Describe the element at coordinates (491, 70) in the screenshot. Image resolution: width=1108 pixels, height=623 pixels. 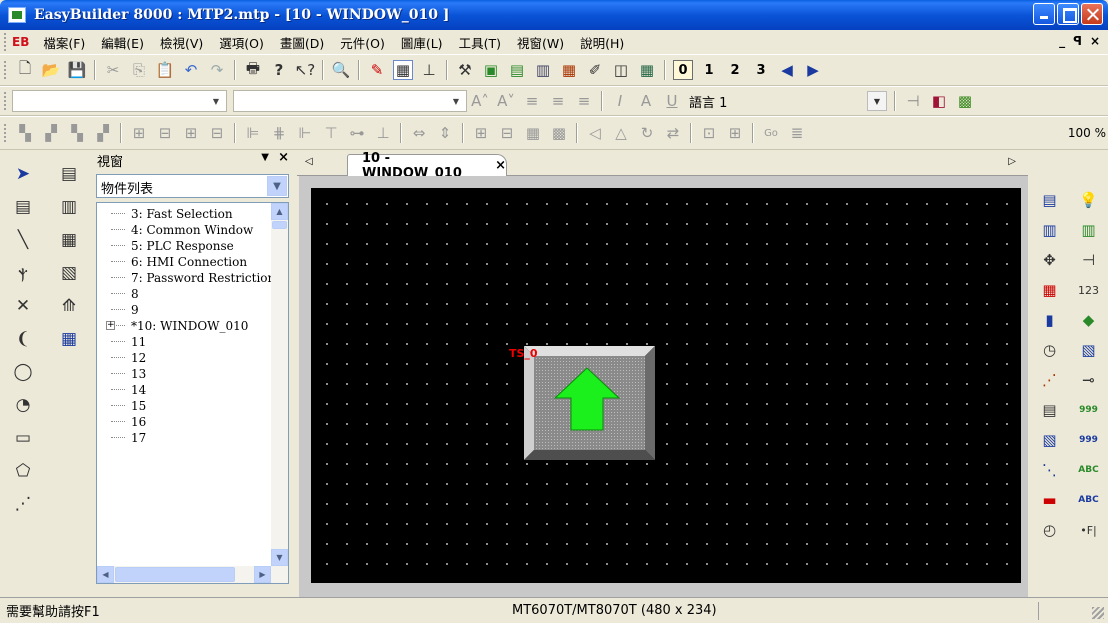
I see `compile-icon: ▣` at that location.